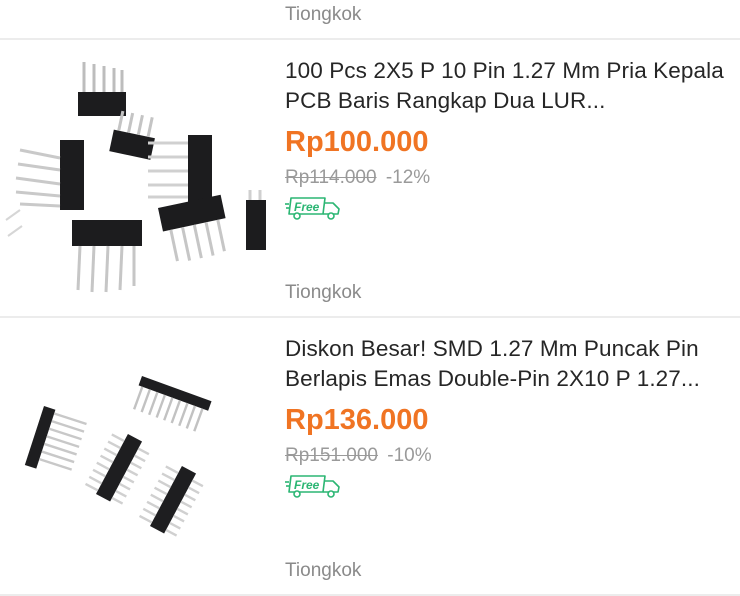 The width and height of the screenshot is (740, 596). I want to click on price-comparison: Rp151.000 -10%, so click(510, 456).